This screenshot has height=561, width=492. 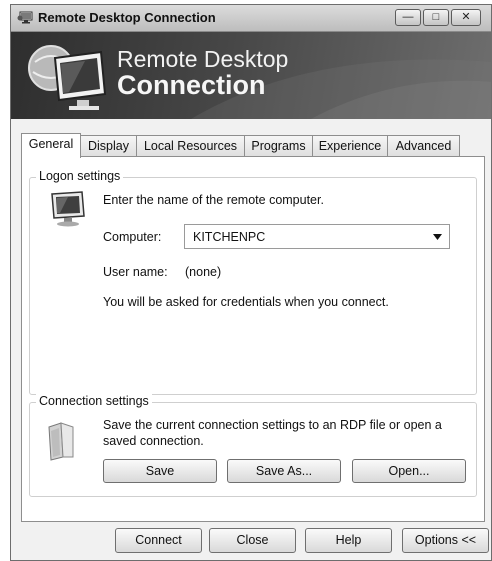 What do you see at coordinates (423, 146) in the screenshot?
I see `tab-advanced: Advanced` at bounding box center [423, 146].